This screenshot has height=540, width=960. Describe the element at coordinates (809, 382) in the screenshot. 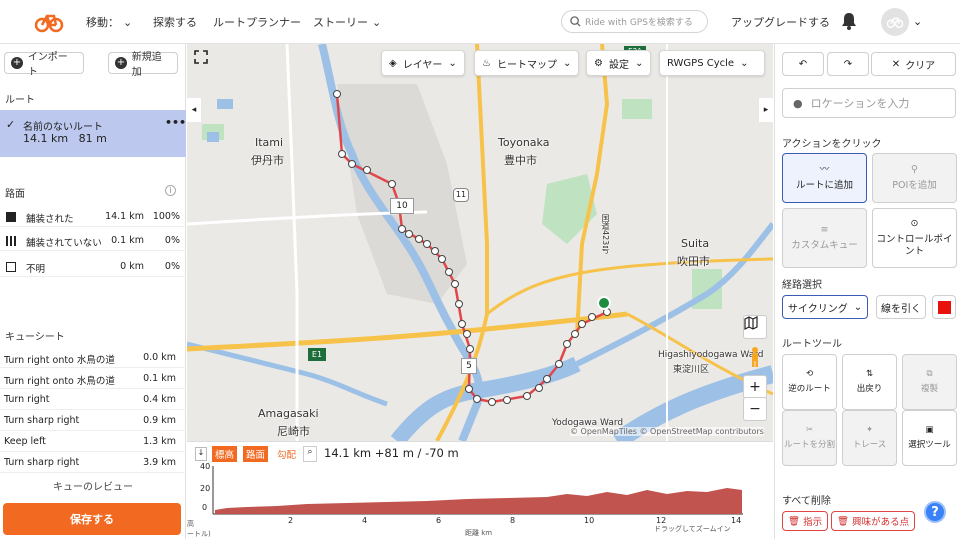

I see `reverse-route-button: ⟲ 逆のルート` at that location.